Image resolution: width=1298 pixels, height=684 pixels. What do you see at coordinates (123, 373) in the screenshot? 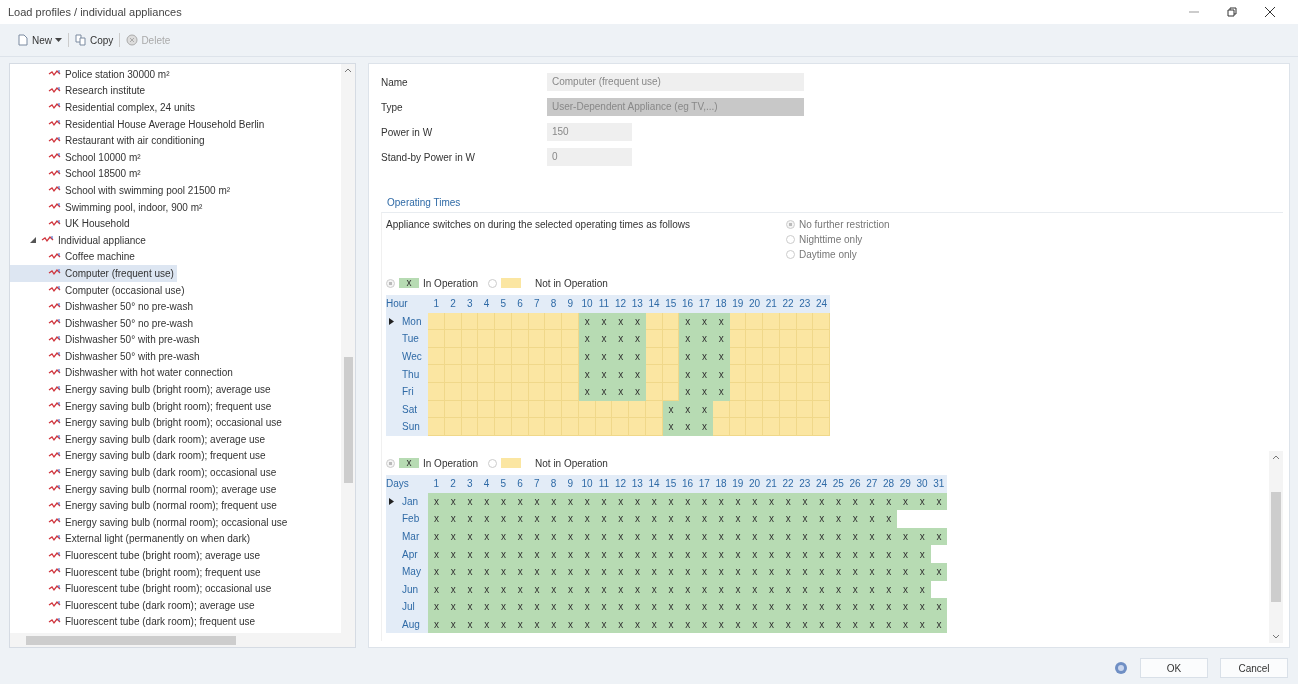
I see `tree-item: Dishwasher with hot water connection` at bounding box center [123, 373].